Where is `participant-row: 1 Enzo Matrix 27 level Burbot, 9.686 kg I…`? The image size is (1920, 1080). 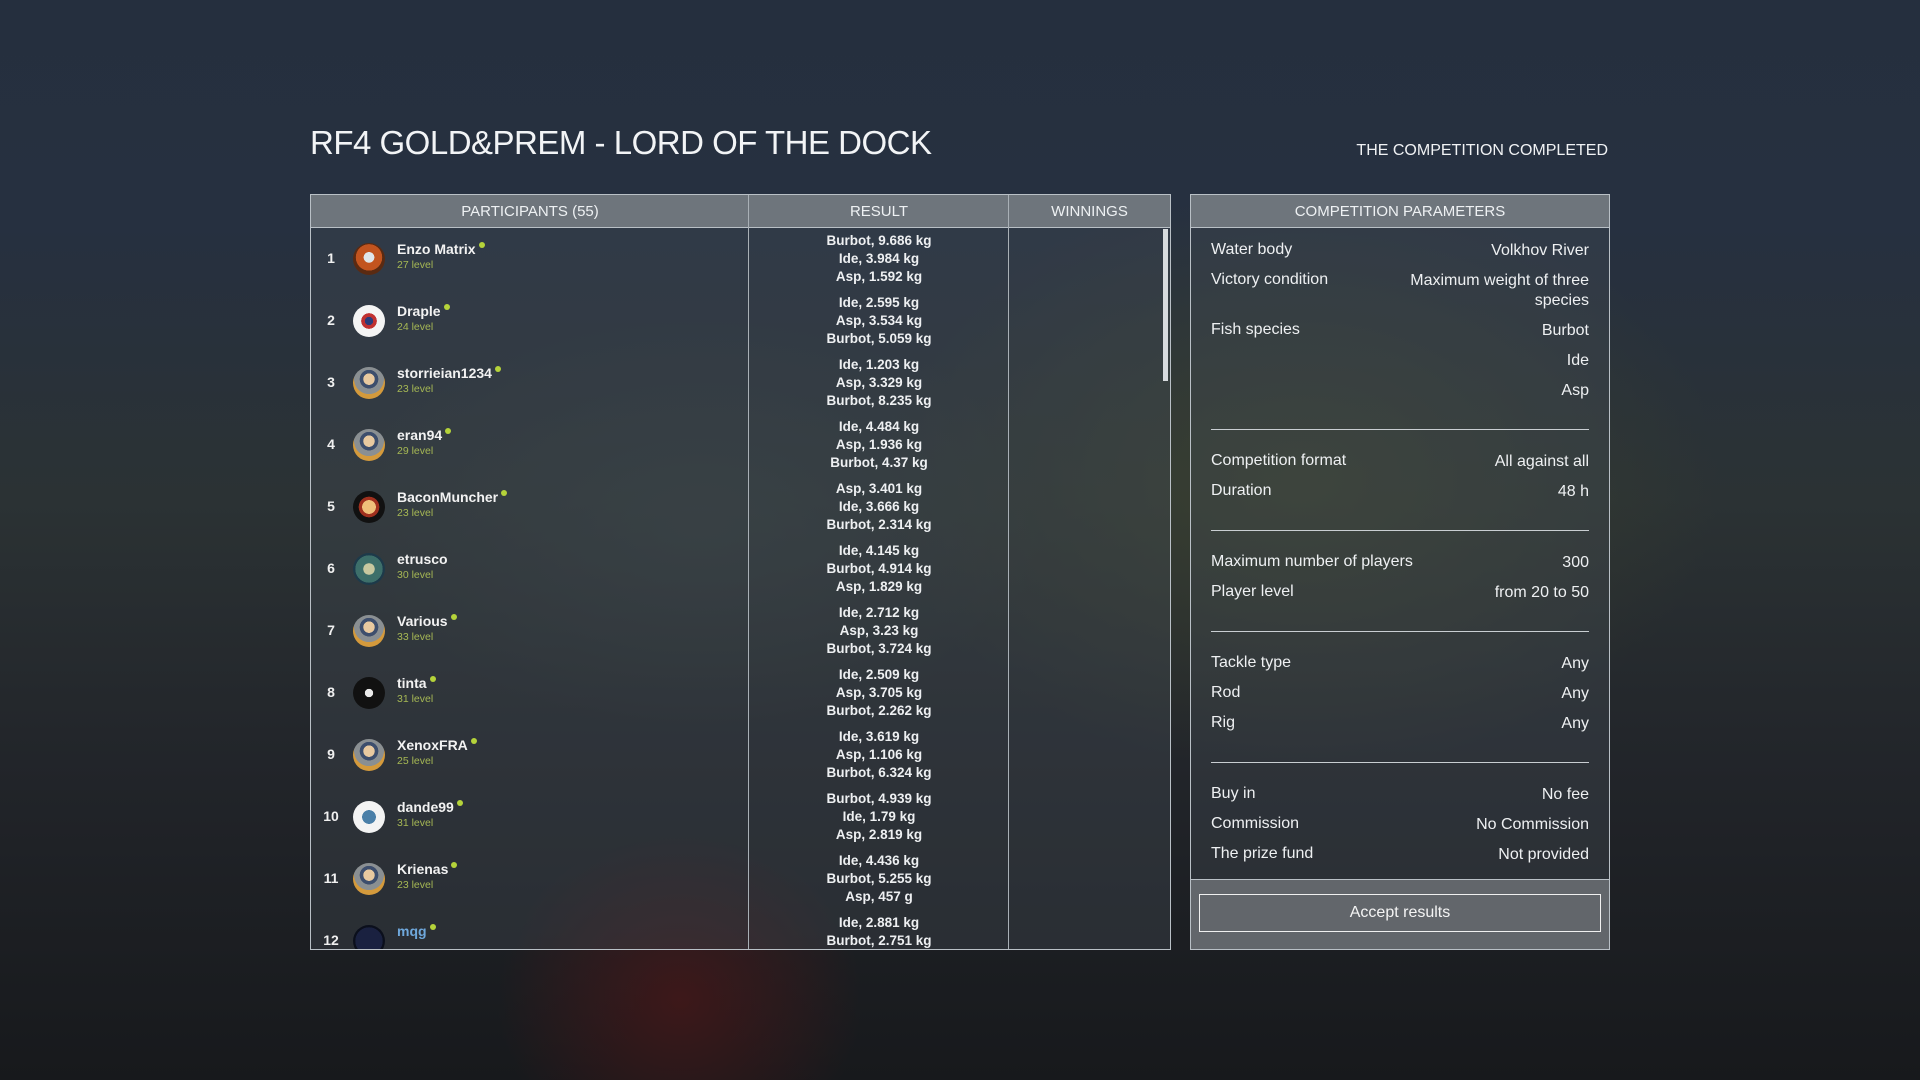
participant-row: 1 Enzo Matrix 27 level Burbot, 9.686 kg I… is located at coordinates (740, 259).